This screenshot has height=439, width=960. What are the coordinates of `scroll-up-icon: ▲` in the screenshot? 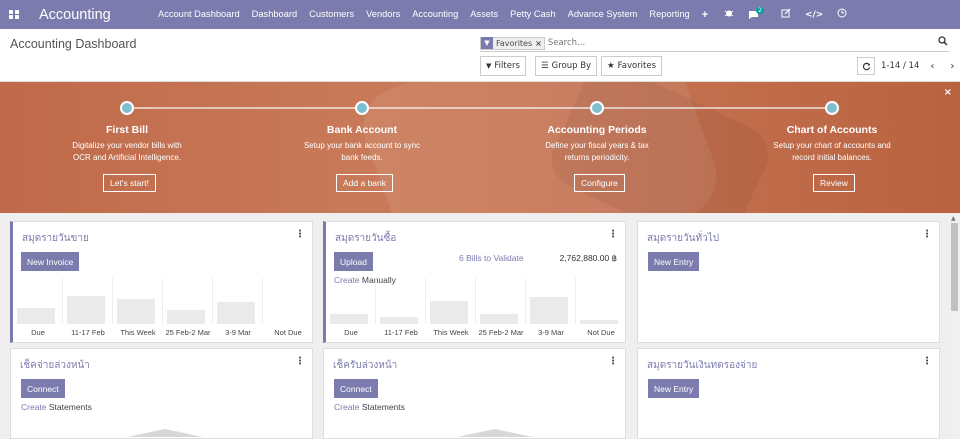 It's located at (953, 218).